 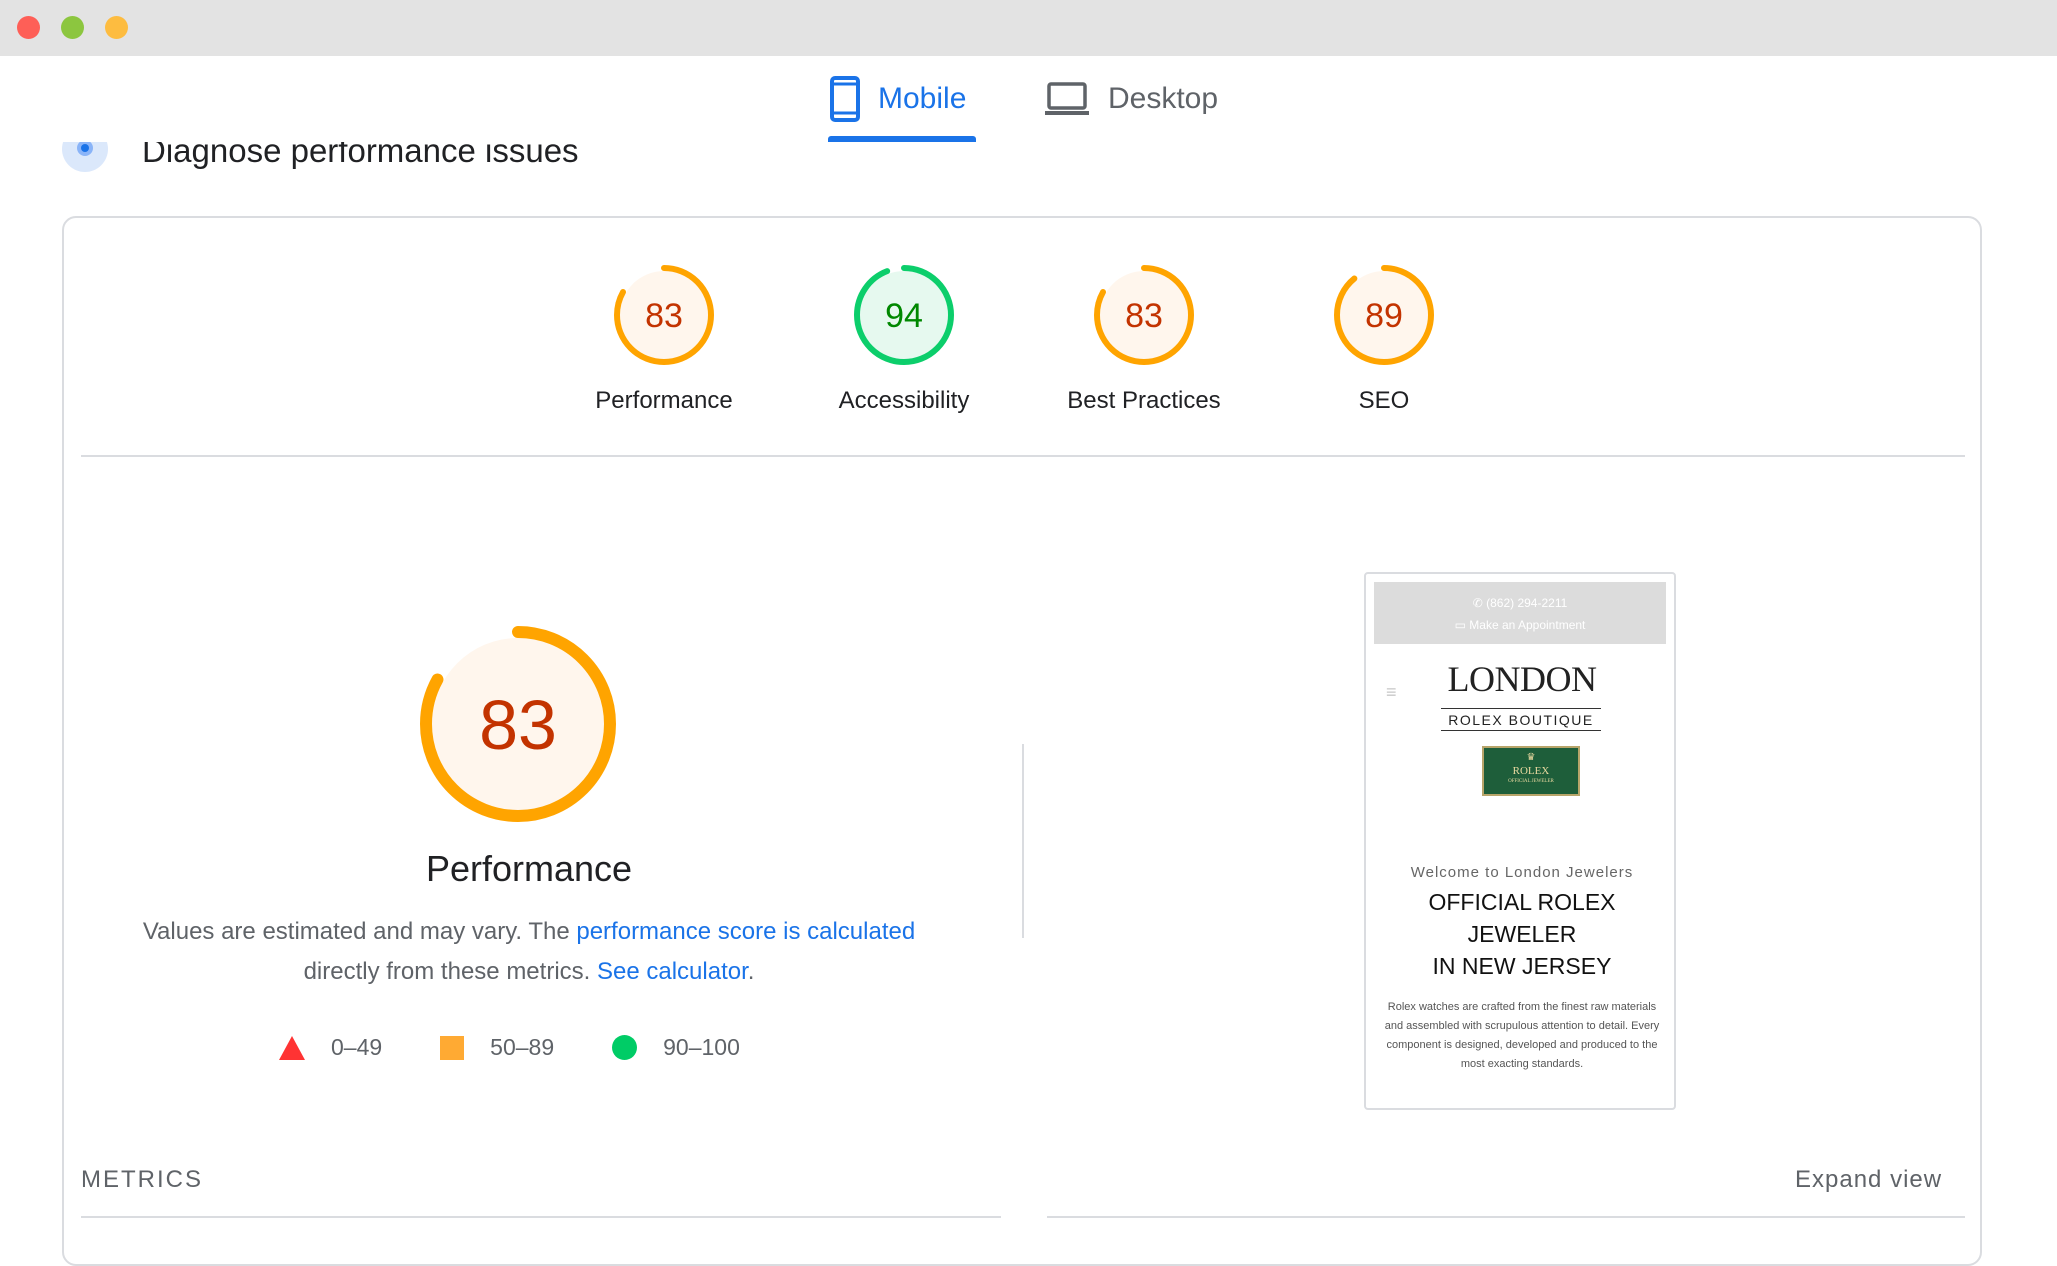 What do you see at coordinates (922, 98) in the screenshot?
I see `tab-mobile-label: Mobile` at bounding box center [922, 98].